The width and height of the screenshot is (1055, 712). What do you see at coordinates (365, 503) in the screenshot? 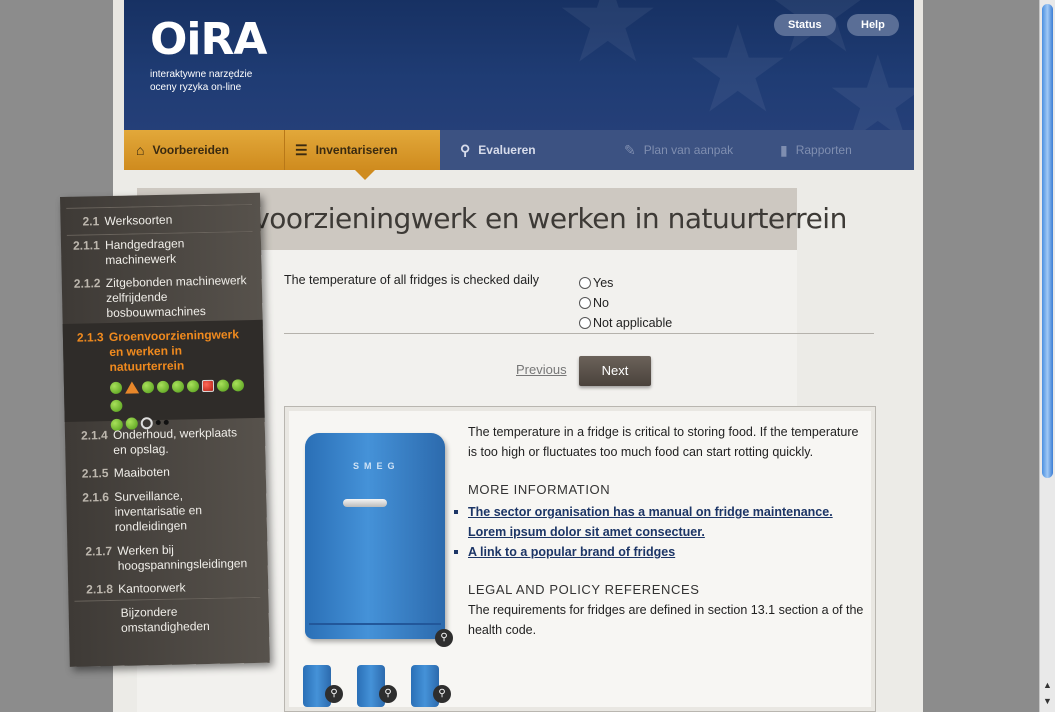
I see `fridge-handle` at bounding box center [365, 503].